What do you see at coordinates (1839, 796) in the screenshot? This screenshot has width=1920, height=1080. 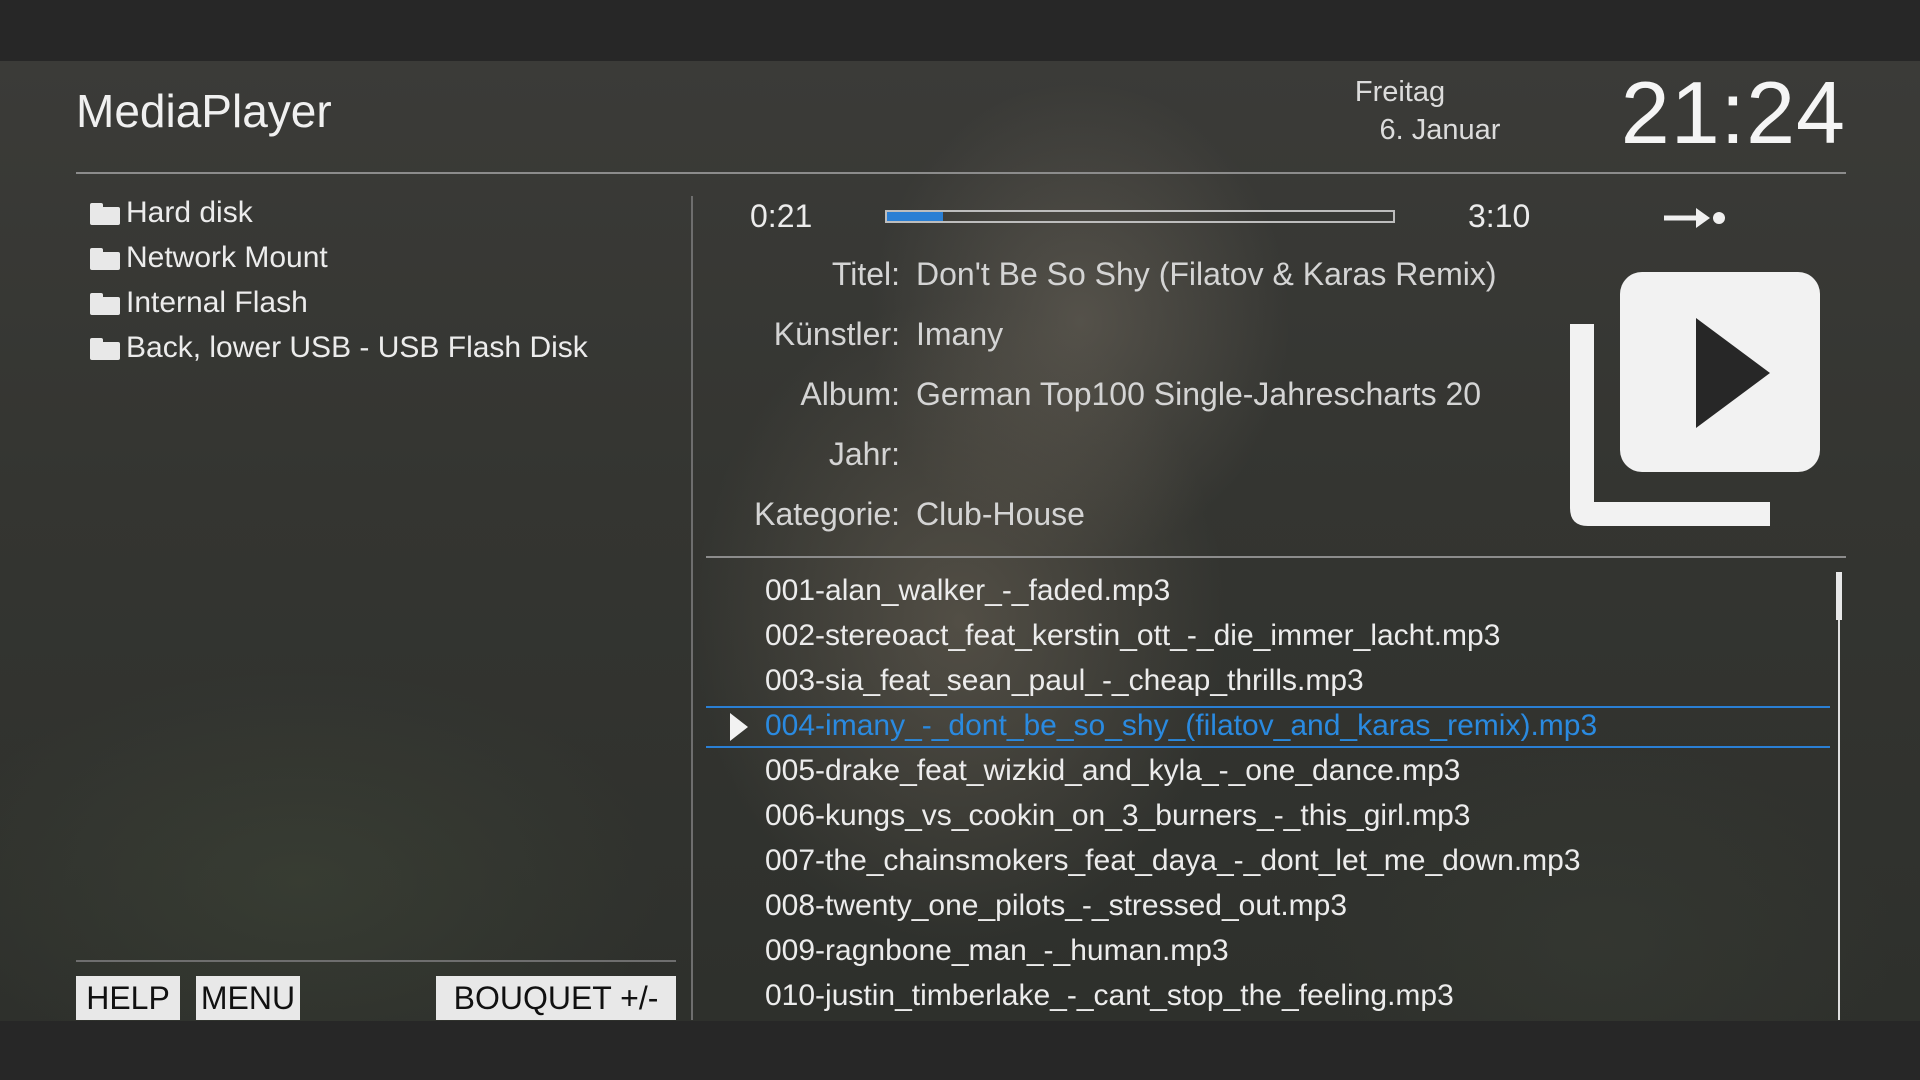 I see `playlist-scrollbar` at bounding box center [1839, 796].